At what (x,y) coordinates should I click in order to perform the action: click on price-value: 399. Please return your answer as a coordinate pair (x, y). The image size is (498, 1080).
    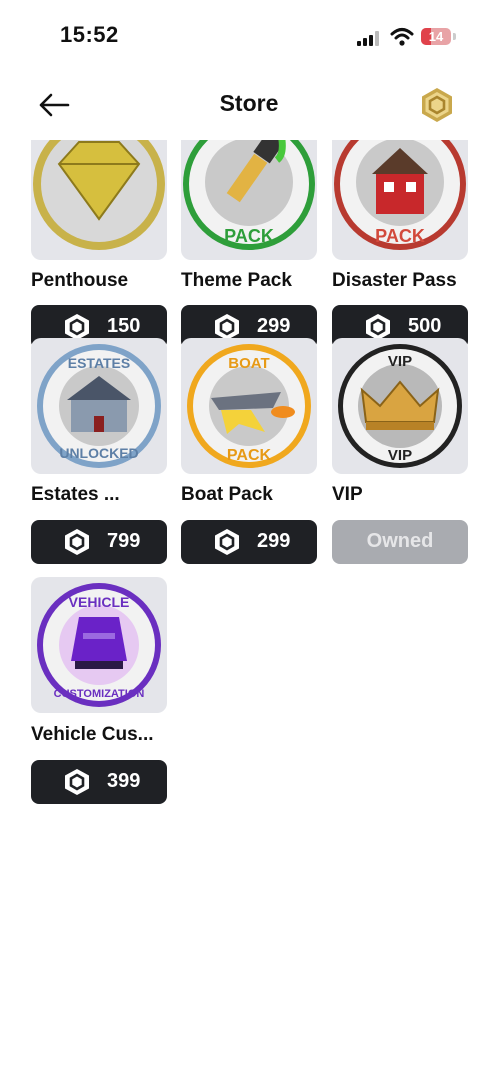
    Looking at the image, I should click on (124, 781).